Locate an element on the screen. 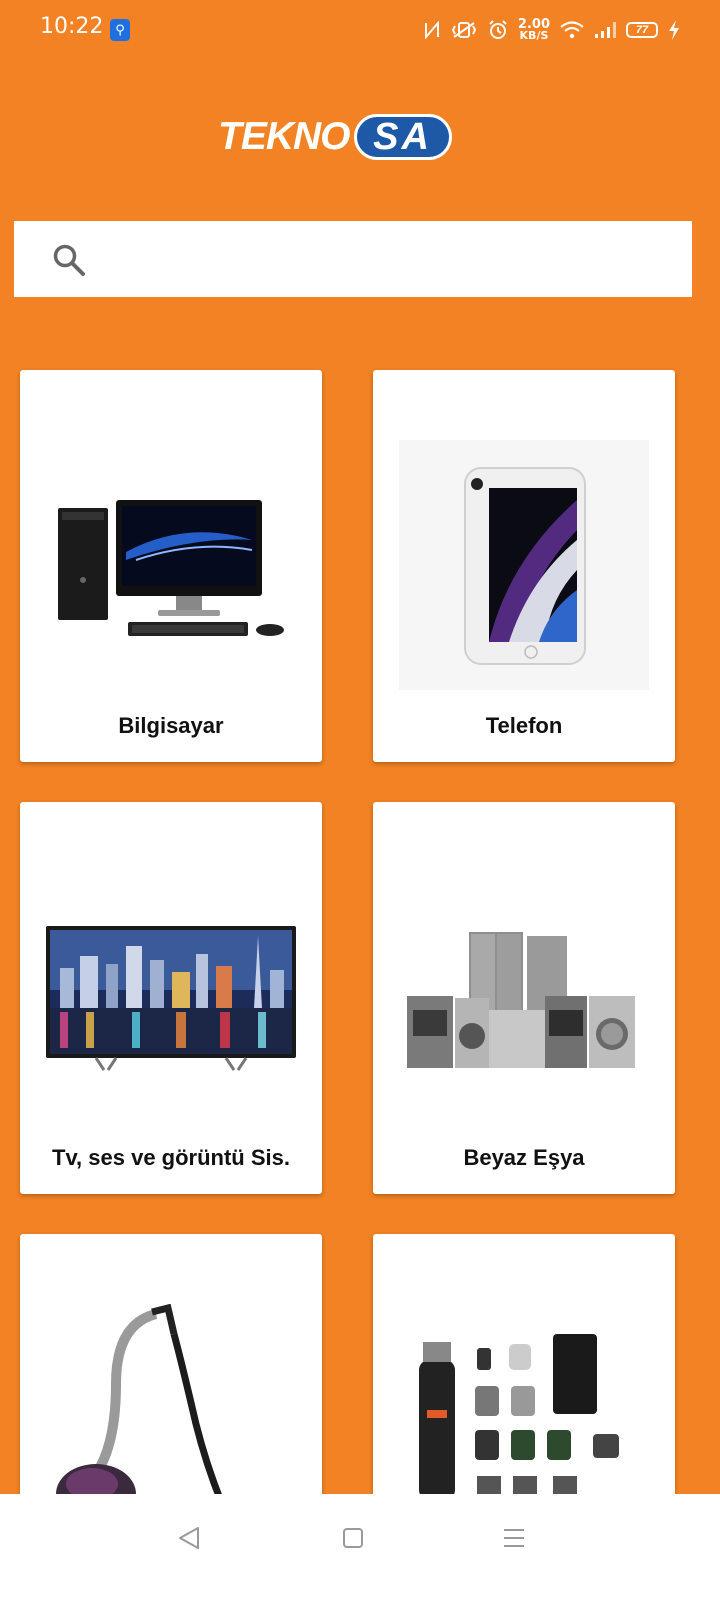 This screenshot has height=1600, width=720. system-nav-bar is located at coordinates (360, 1547).